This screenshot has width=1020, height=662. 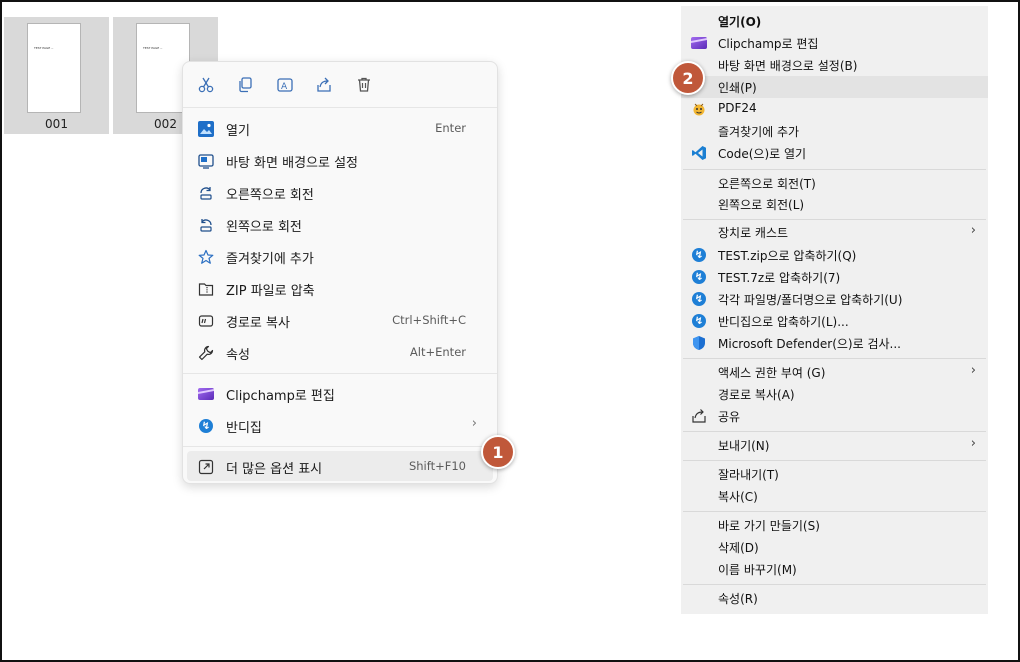 I want to click on menu-item-show-more-options: 더 많은 옵션 표시 Shift+F10, so click(x=340, y=466).